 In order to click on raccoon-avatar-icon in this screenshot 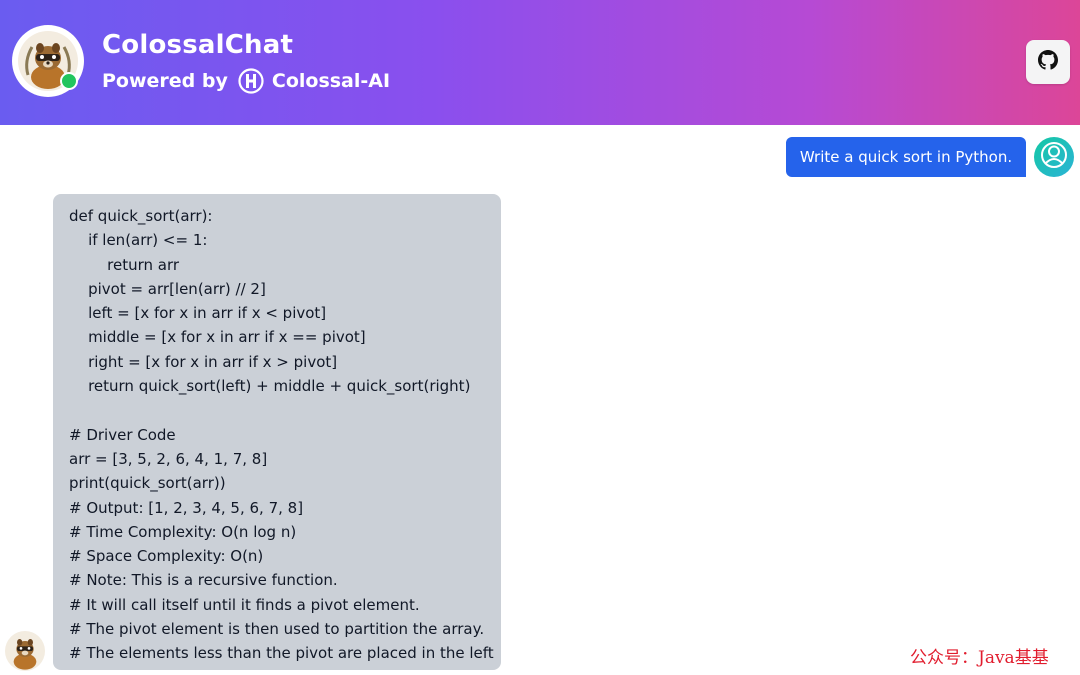, I will do `click(25, 651)`.